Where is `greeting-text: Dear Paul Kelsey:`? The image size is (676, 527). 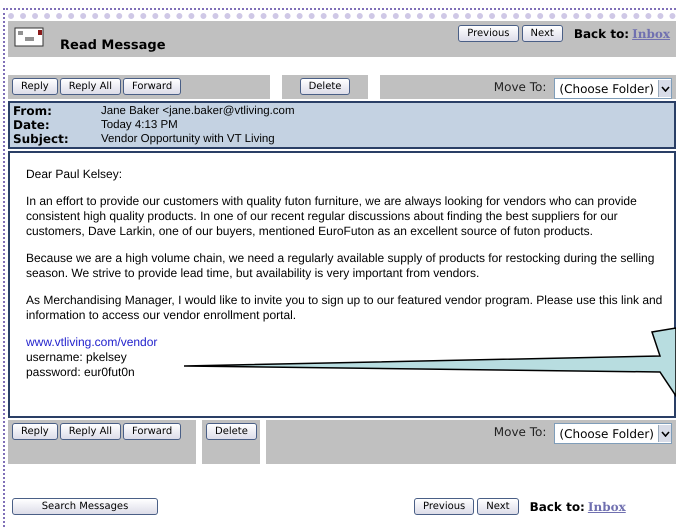
greeting-text: Dear Paul Kelsey: is located at coordinates (75, 174).